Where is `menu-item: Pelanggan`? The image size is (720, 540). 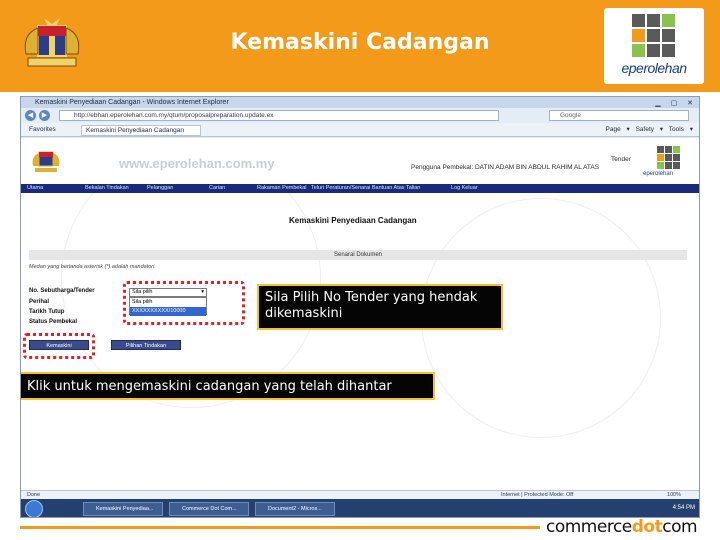
menu-item: Pelanggan is located at coordinates (160, 188).